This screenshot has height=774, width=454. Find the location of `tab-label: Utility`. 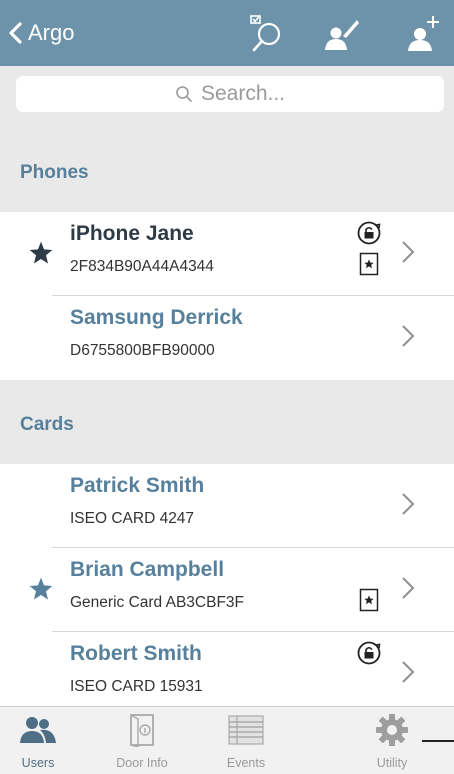

tab-label: Utility is located at coordinates (392, 763).